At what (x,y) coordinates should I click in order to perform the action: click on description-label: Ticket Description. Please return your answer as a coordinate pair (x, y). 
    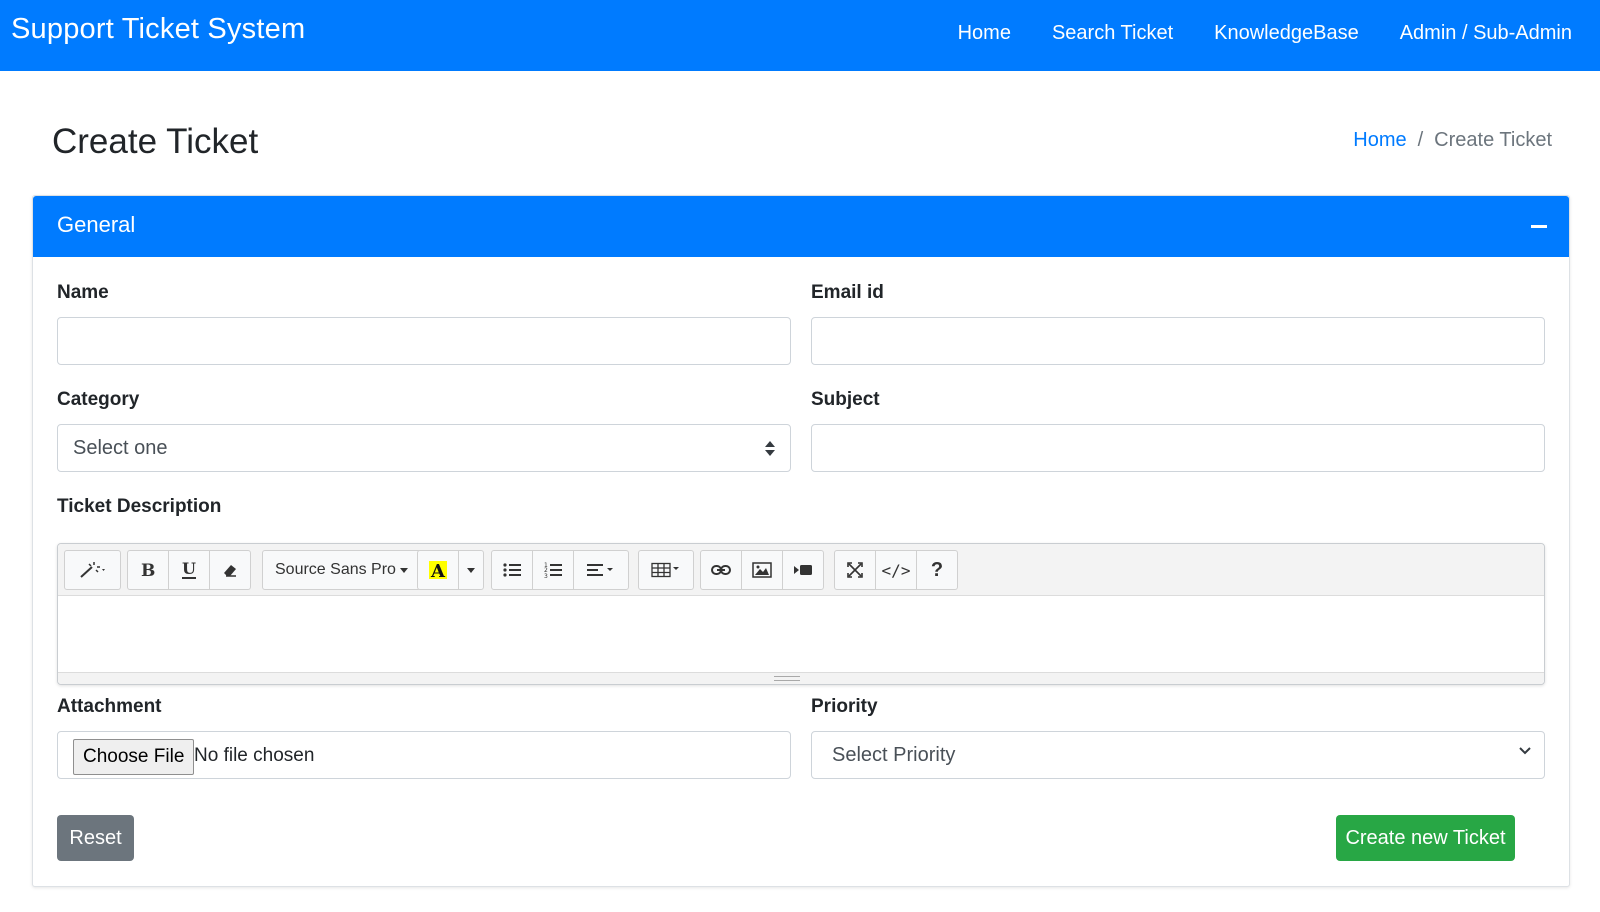
    Looking at the image, I should click on (139, 506).